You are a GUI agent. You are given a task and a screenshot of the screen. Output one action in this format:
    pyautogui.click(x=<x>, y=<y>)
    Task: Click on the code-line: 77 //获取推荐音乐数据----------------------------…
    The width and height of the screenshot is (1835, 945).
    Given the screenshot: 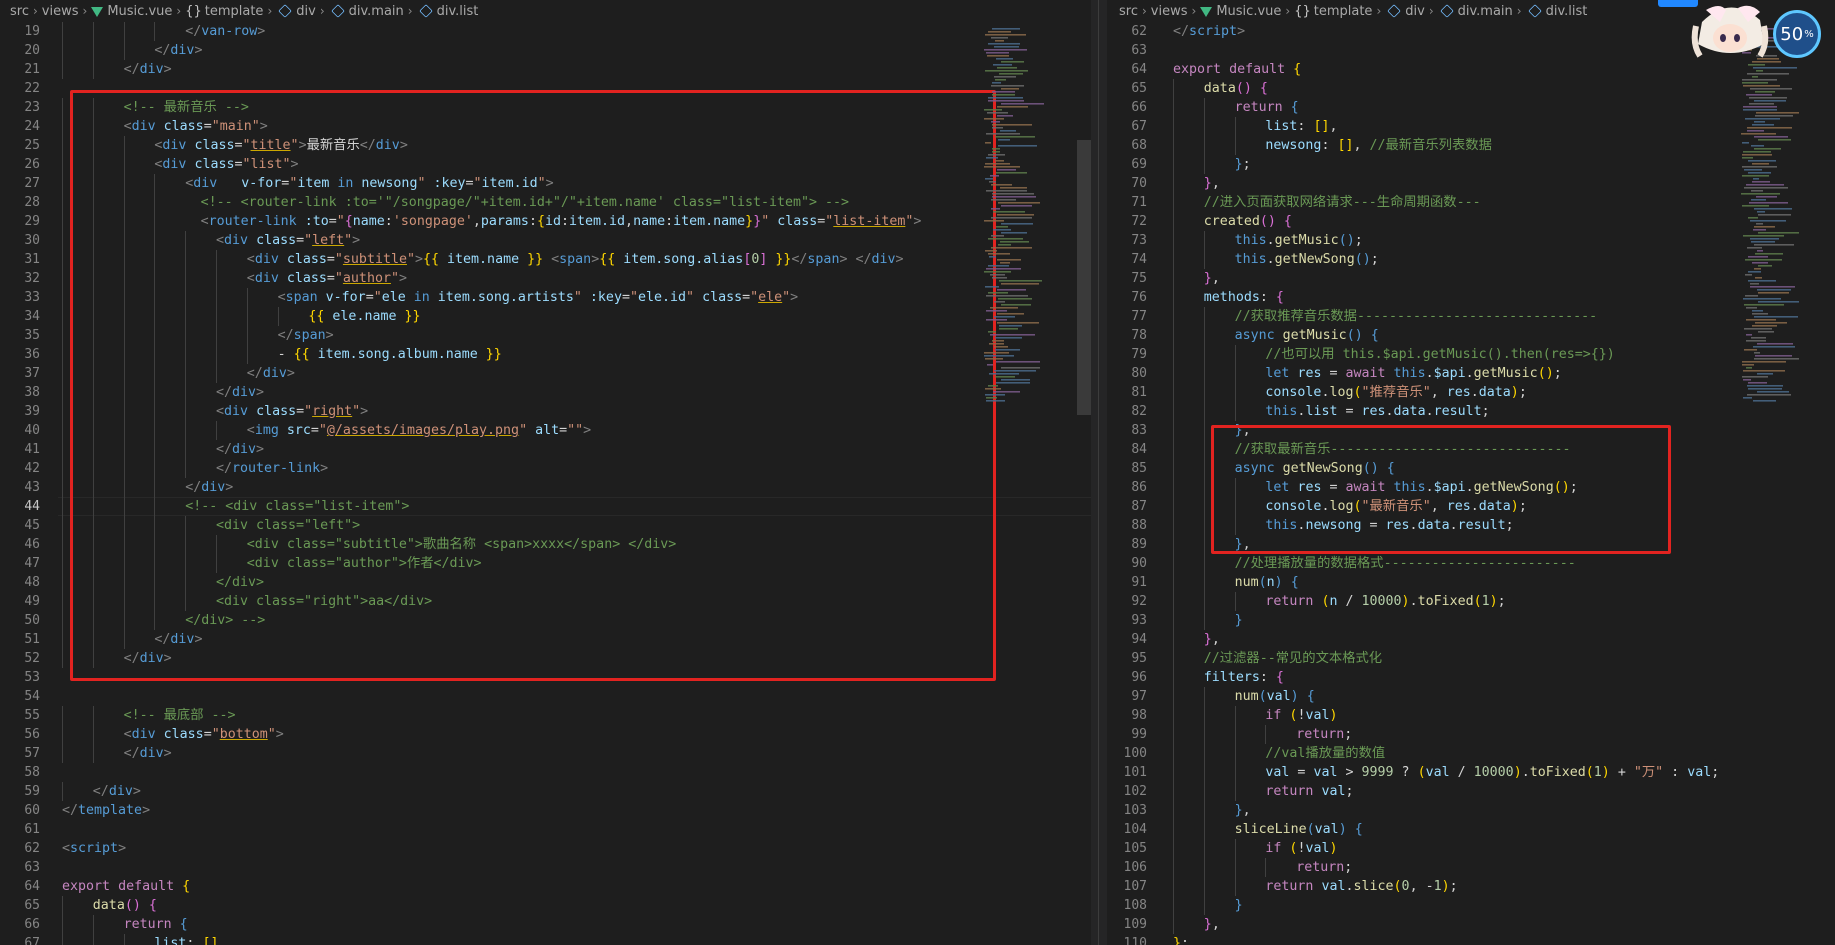 What is the action you would take?
    pyautogui.click(x=1471, y=316)
    